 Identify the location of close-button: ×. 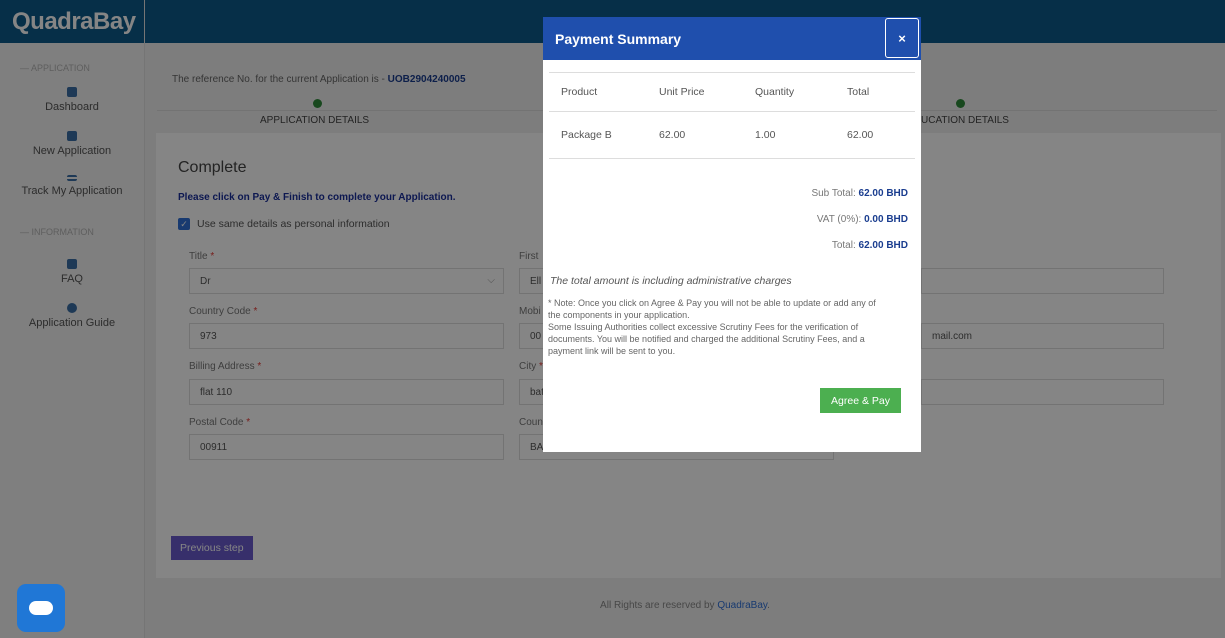
(902, 38).